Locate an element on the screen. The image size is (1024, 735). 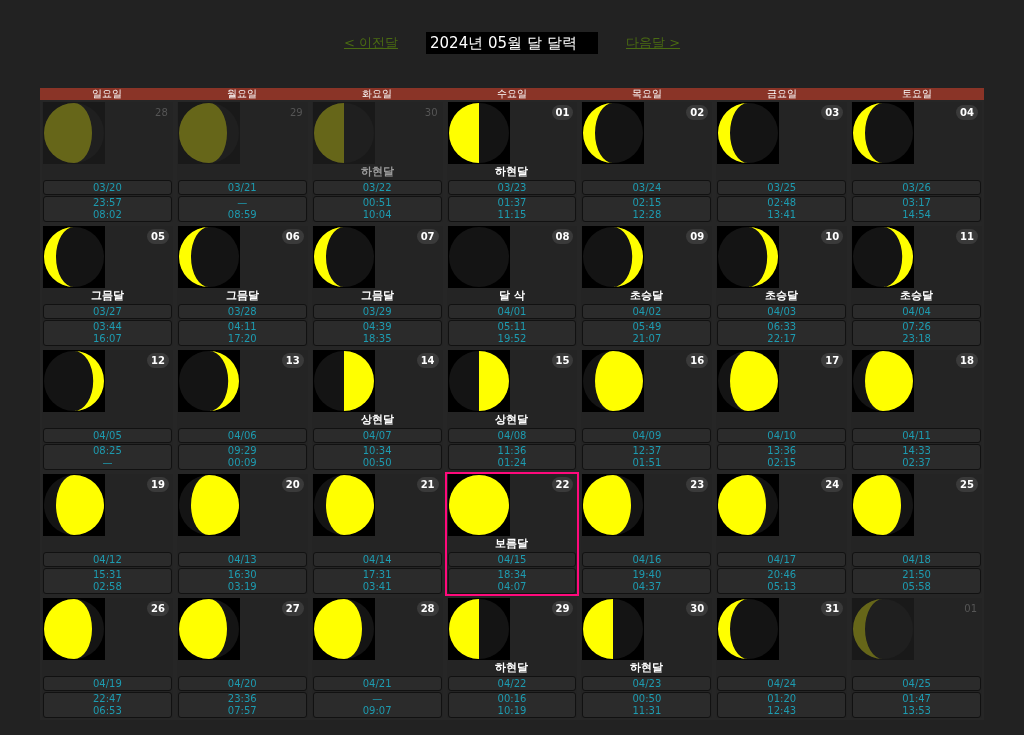
day-number: 26 is located at coordinates (157, 608).